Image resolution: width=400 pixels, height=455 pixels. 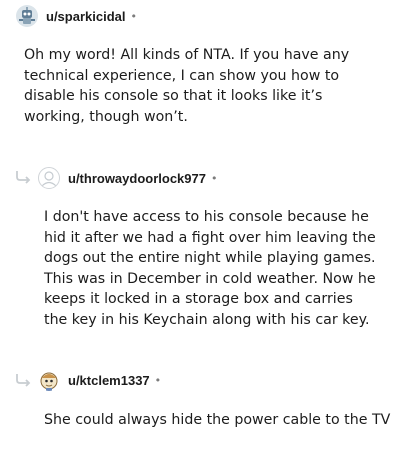 I want to click on username: u/ktclem1337, so click(x=109, y=380).